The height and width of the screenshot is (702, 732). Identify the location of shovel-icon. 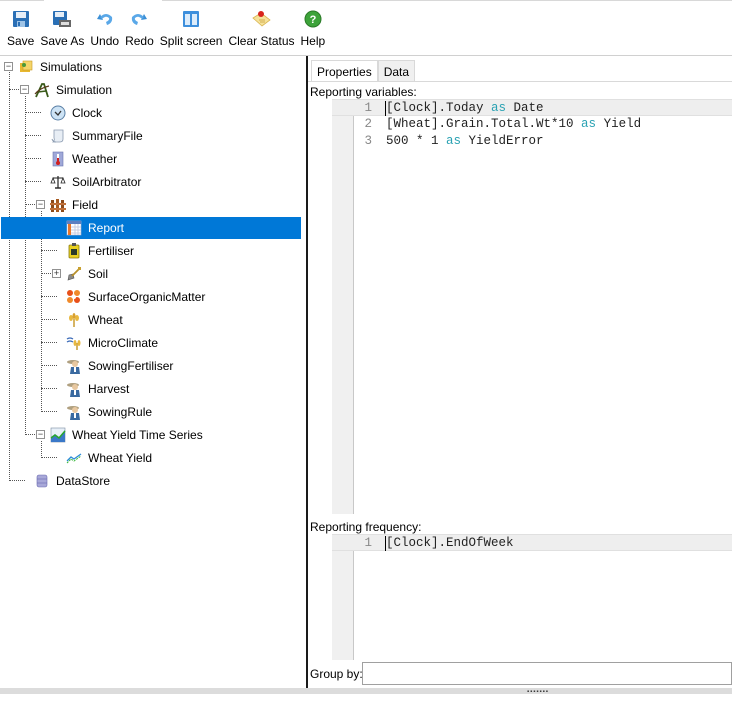
(74, 274).